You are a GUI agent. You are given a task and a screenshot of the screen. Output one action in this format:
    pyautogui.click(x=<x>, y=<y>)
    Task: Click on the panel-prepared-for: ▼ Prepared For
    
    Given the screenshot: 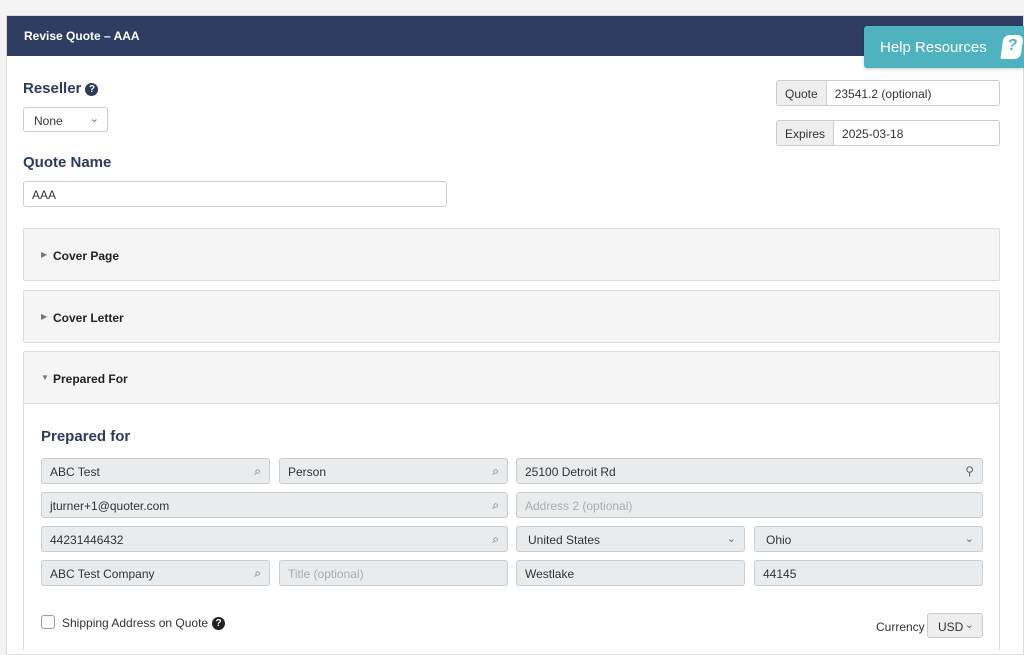 What is the action you would take?
    pyautogui.click(x=511, y=377)
    